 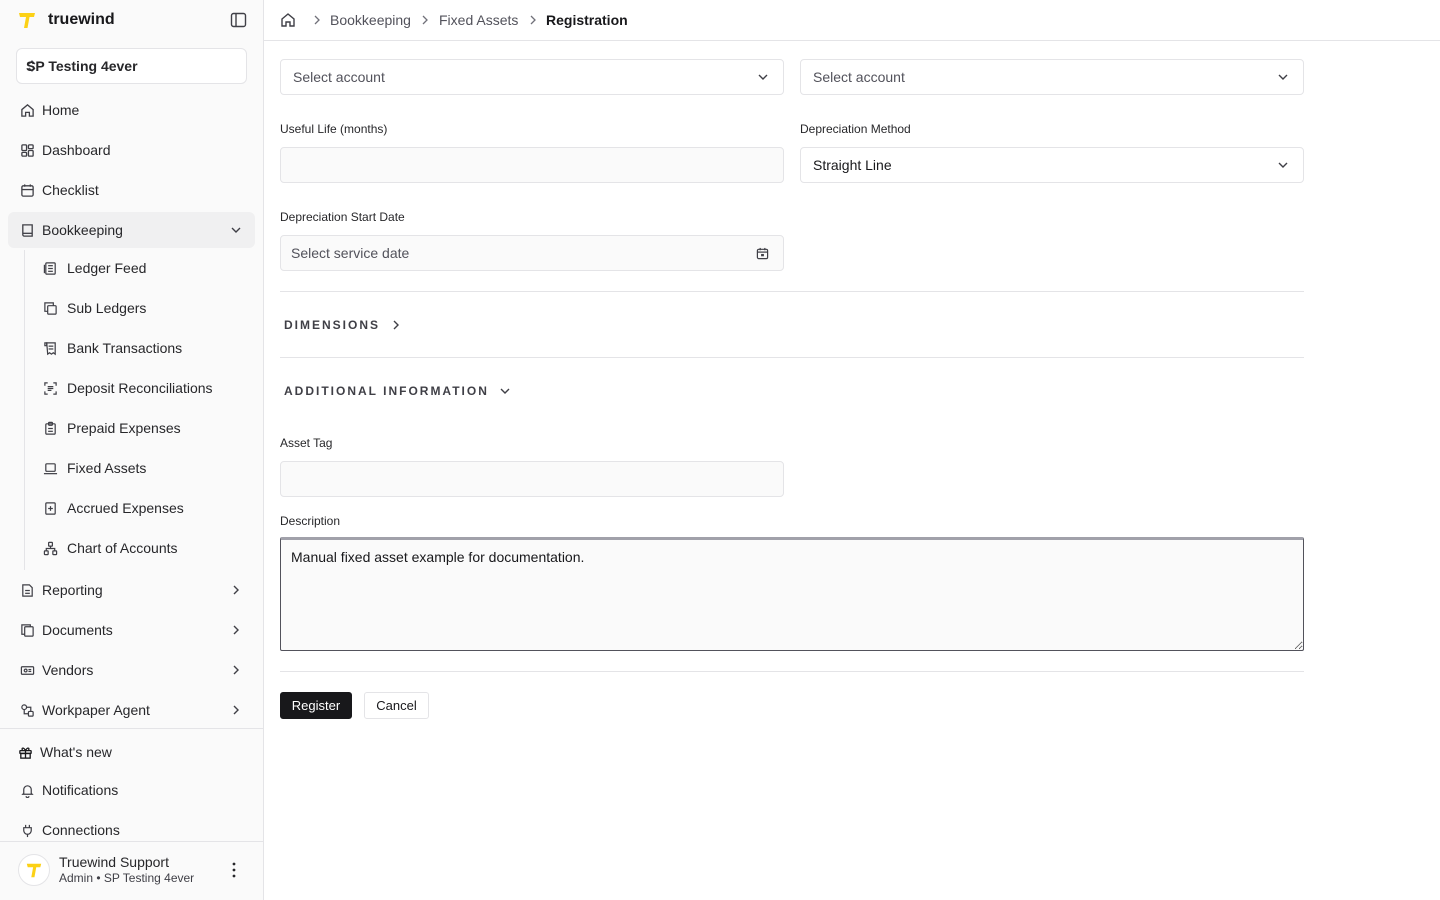 I want to click on depreciation-method-value: Straight Line, so click(x=852, y=165).